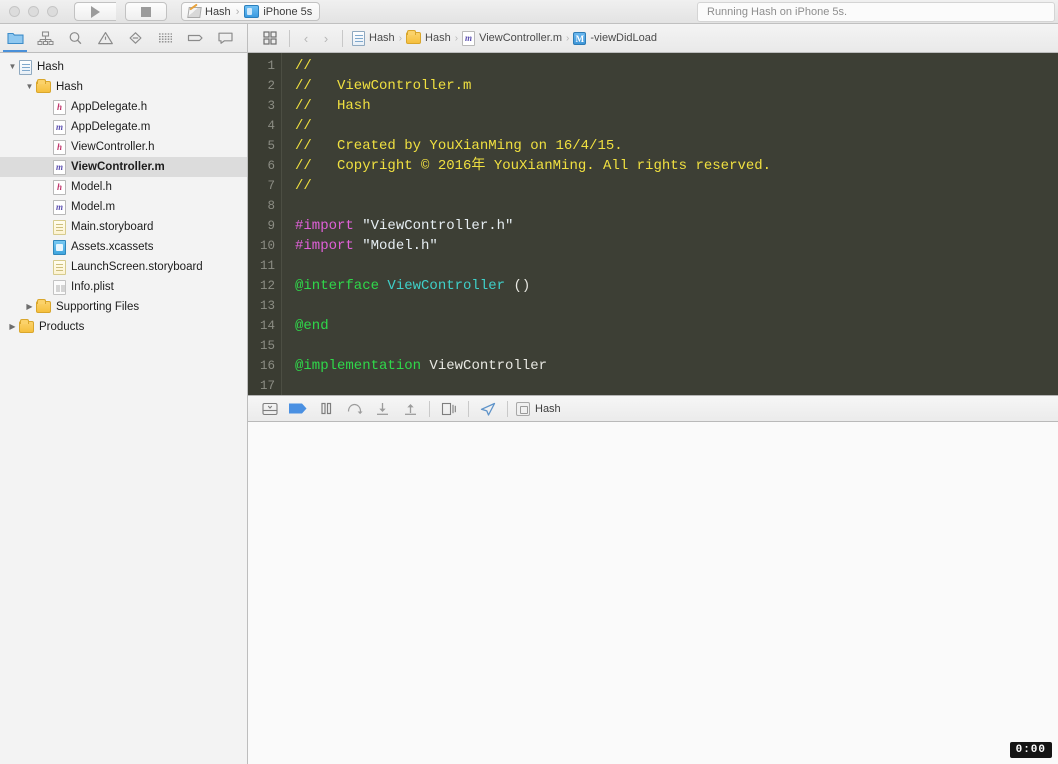 The height and width of the screenshot is (764, 1058). I want to click on file-tree-row-label: AppDelegate.m, so click(111, 127).